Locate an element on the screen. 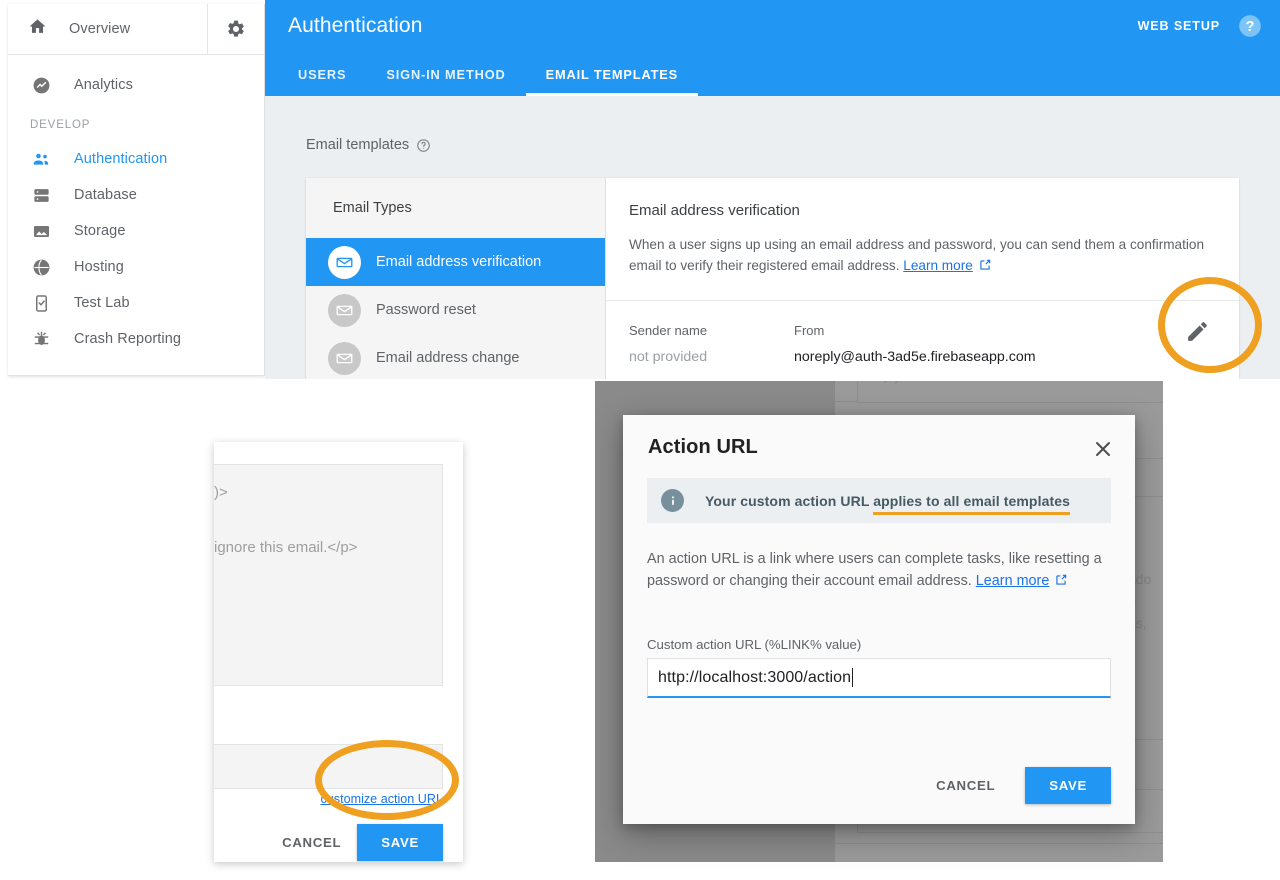  sidebar-label-crash-reporting: Crash Reporting is located at coordinates (128, 339).